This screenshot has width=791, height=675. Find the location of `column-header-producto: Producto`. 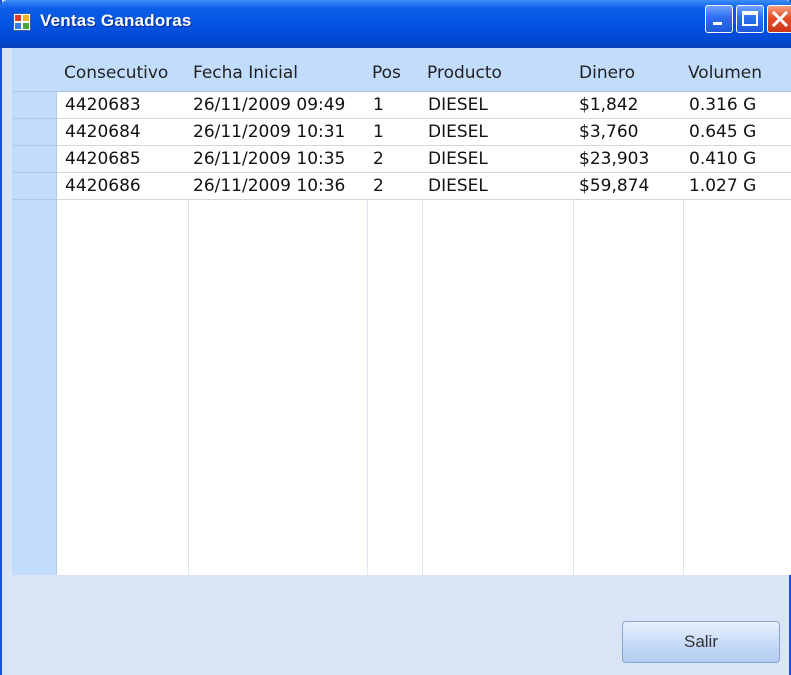

column-header-producto: Producto is located at coordinates (464, 70).